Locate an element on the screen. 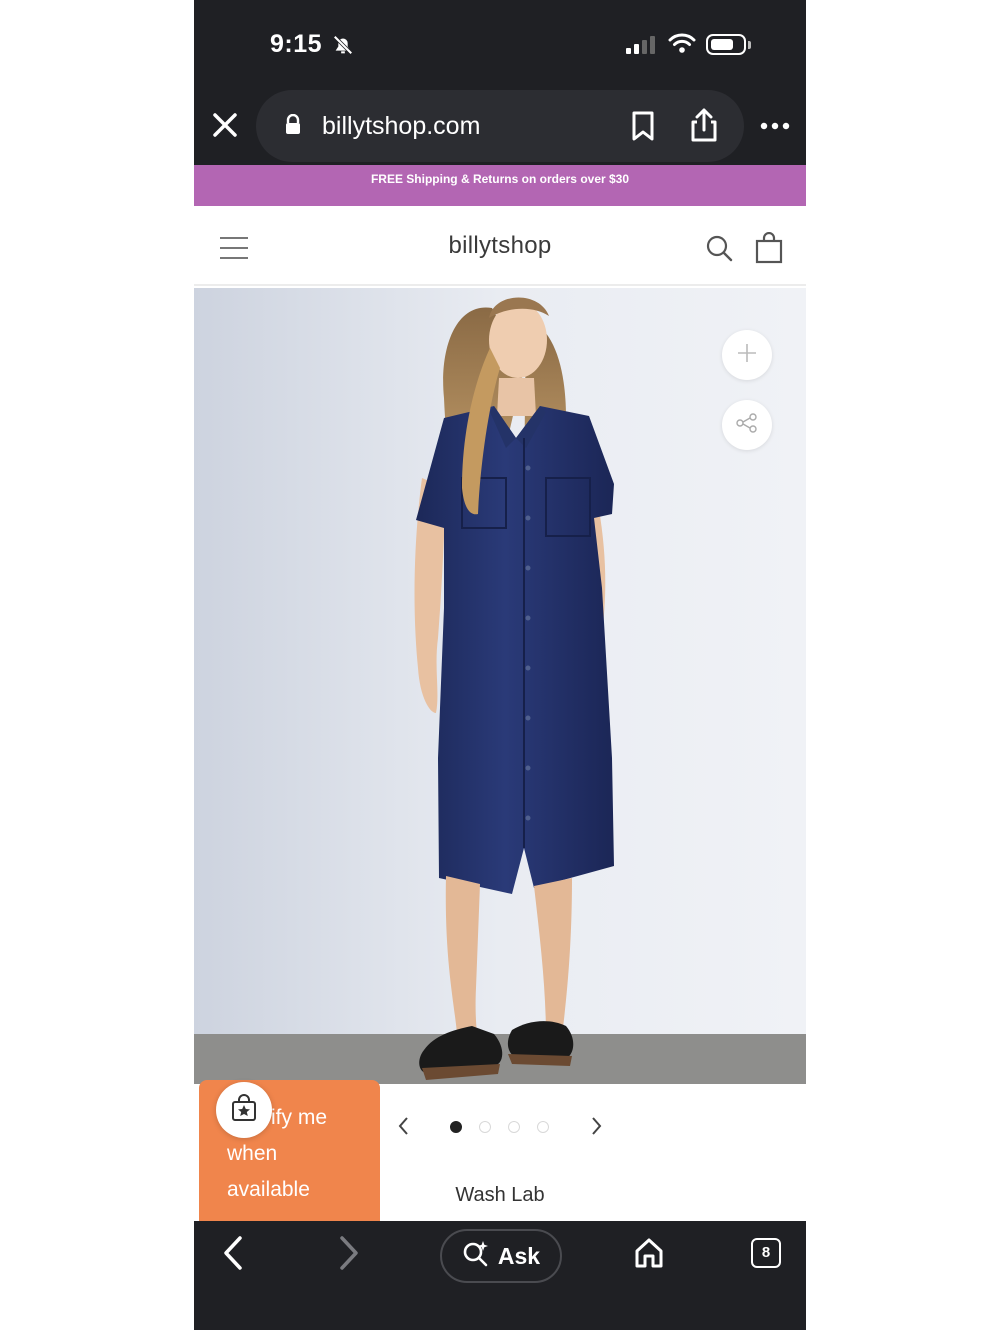 The width and height of the screenshot is (1000, 1333). wifi-icon is located at coordinates (682, 45).